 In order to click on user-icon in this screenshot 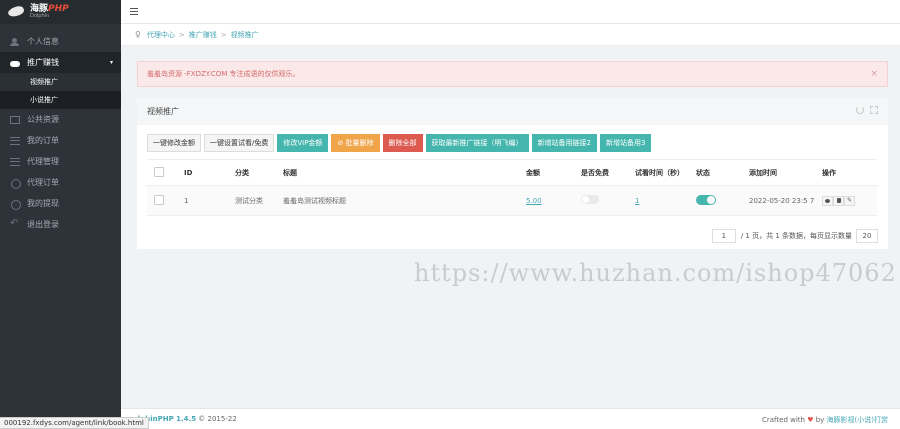, I will do `click(15, 41)`.